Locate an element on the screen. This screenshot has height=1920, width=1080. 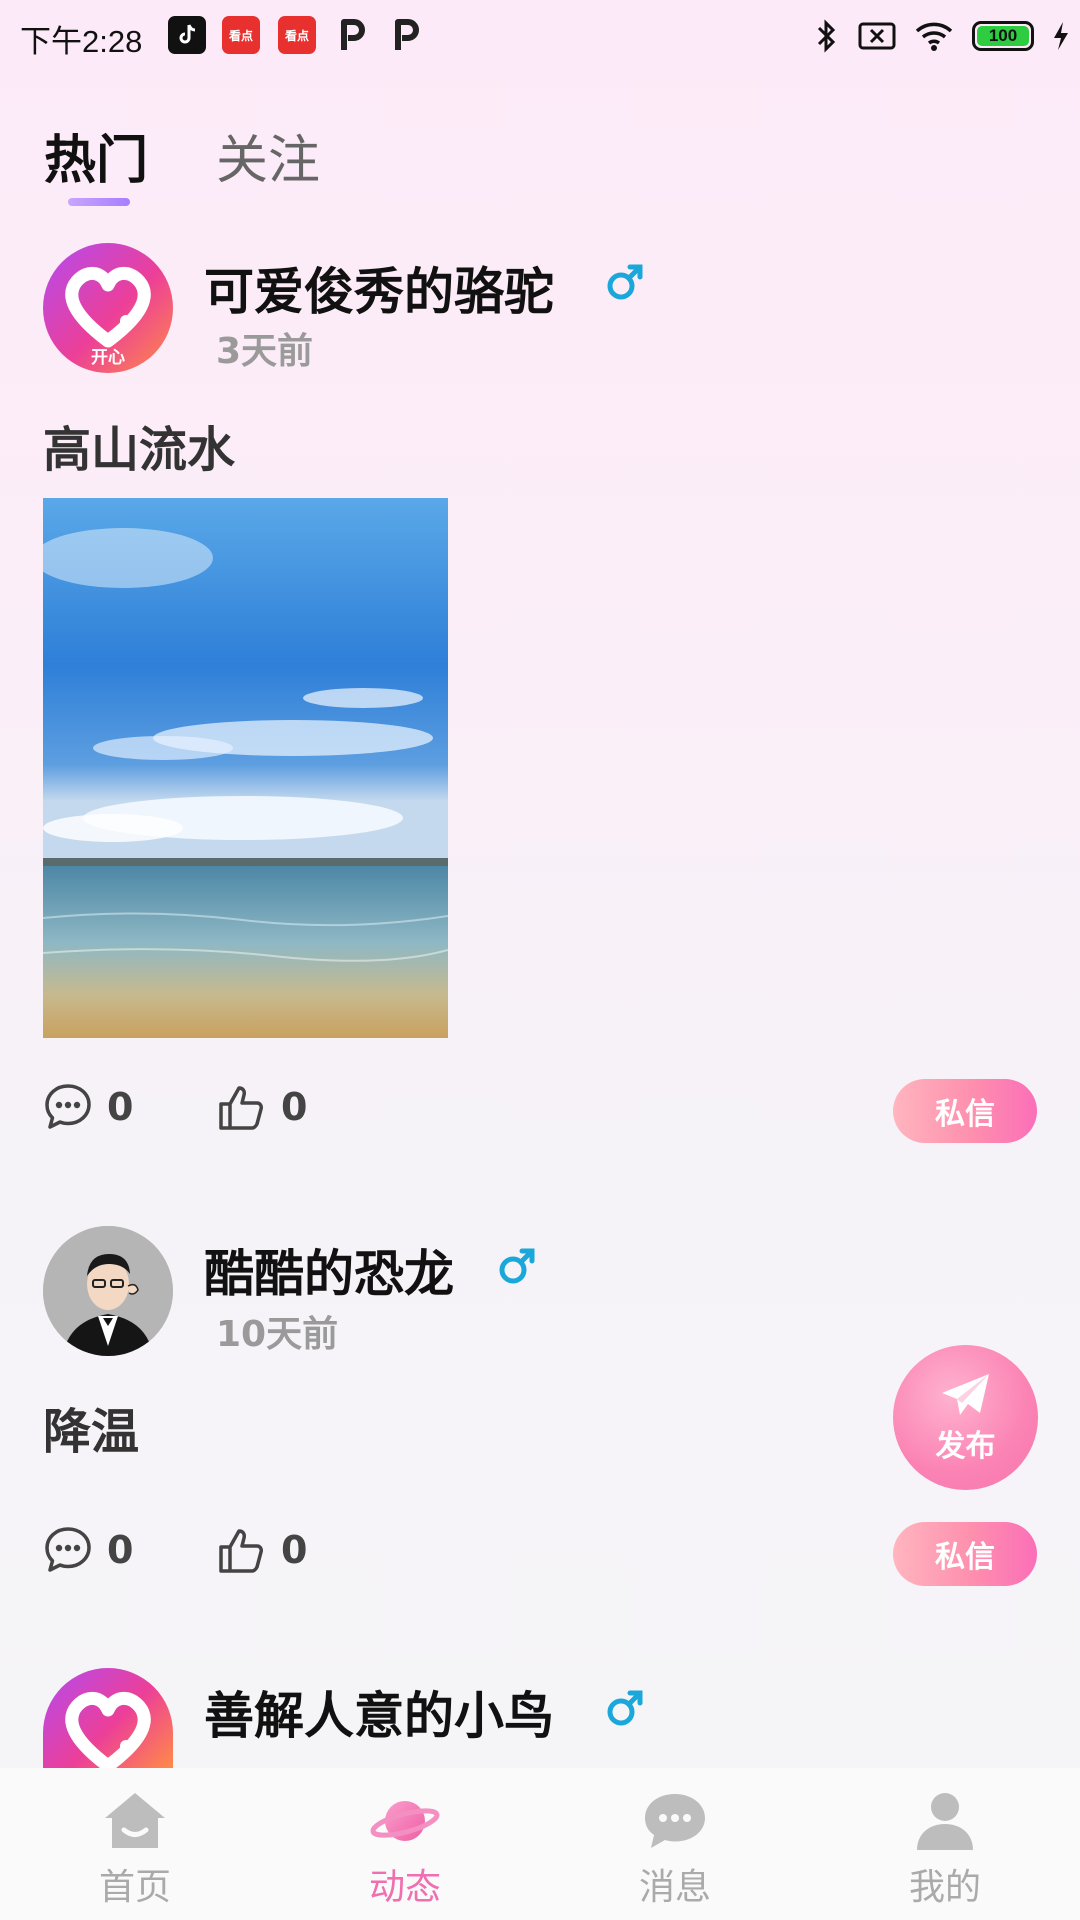
publish-button: 发布 is located at coordinates (965, 1417).